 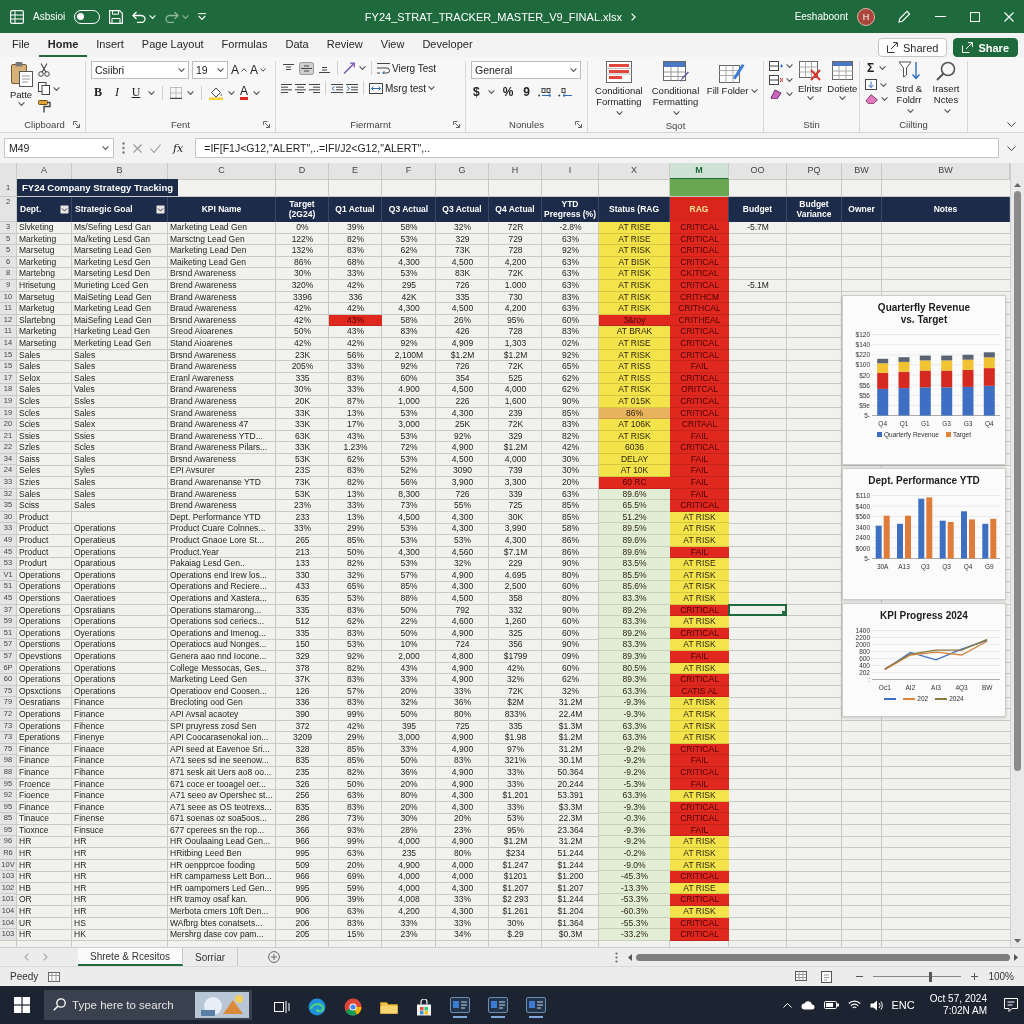 I want to click on grow-font-button: A, so click(x=239, y=70).